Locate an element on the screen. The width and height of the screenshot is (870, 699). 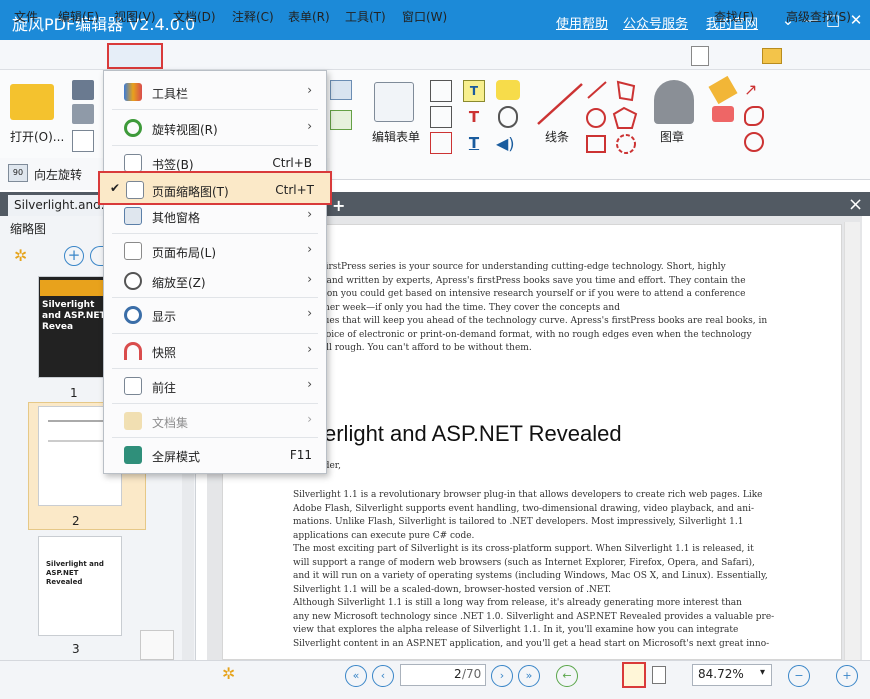
forbid-icon is located at coordinates (754, 142).